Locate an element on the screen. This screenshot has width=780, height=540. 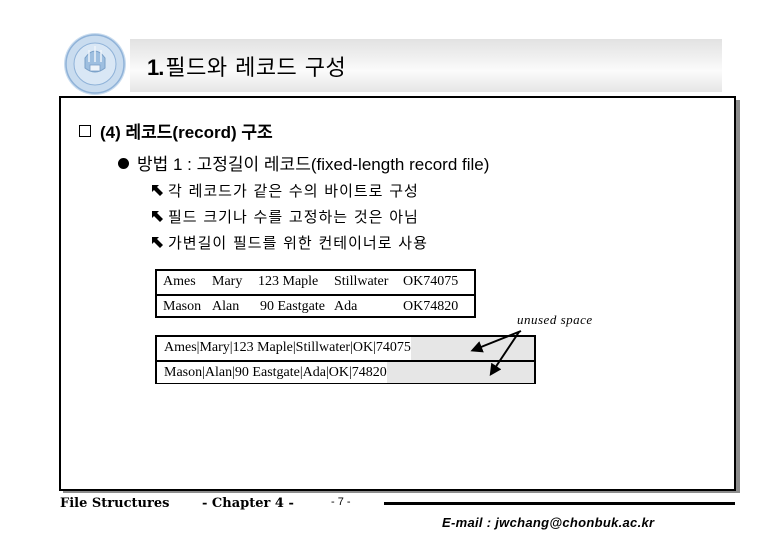
sub-bullet: 가변길이 필드를 위한 컨테이너로 사용 is located at coordinates (290, 242).